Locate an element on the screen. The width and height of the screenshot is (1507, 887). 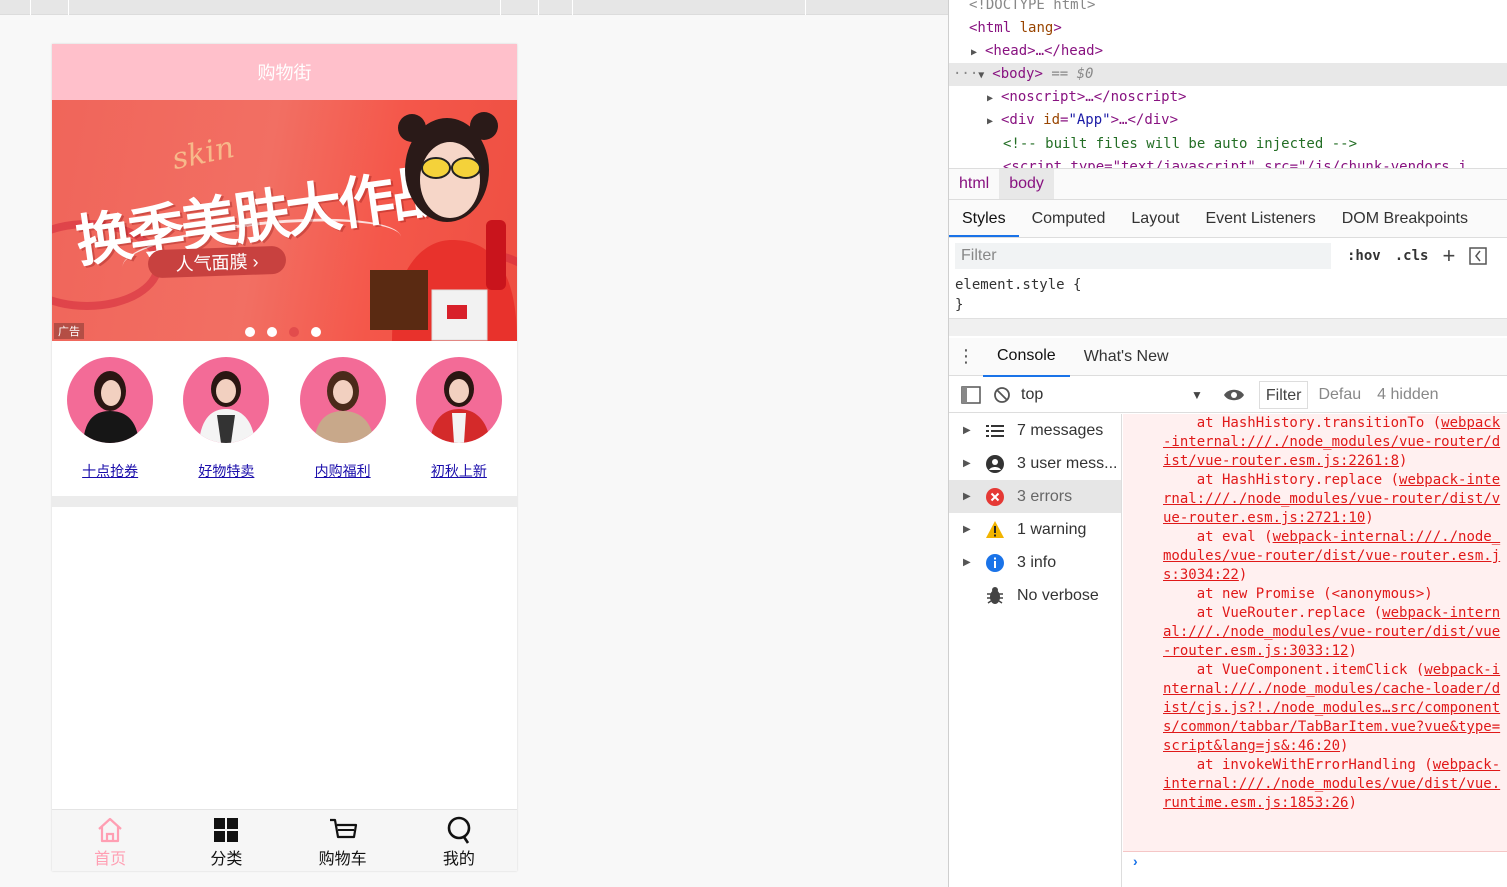
recommend-item: 内购福利 is located at coordinates (343, 426).